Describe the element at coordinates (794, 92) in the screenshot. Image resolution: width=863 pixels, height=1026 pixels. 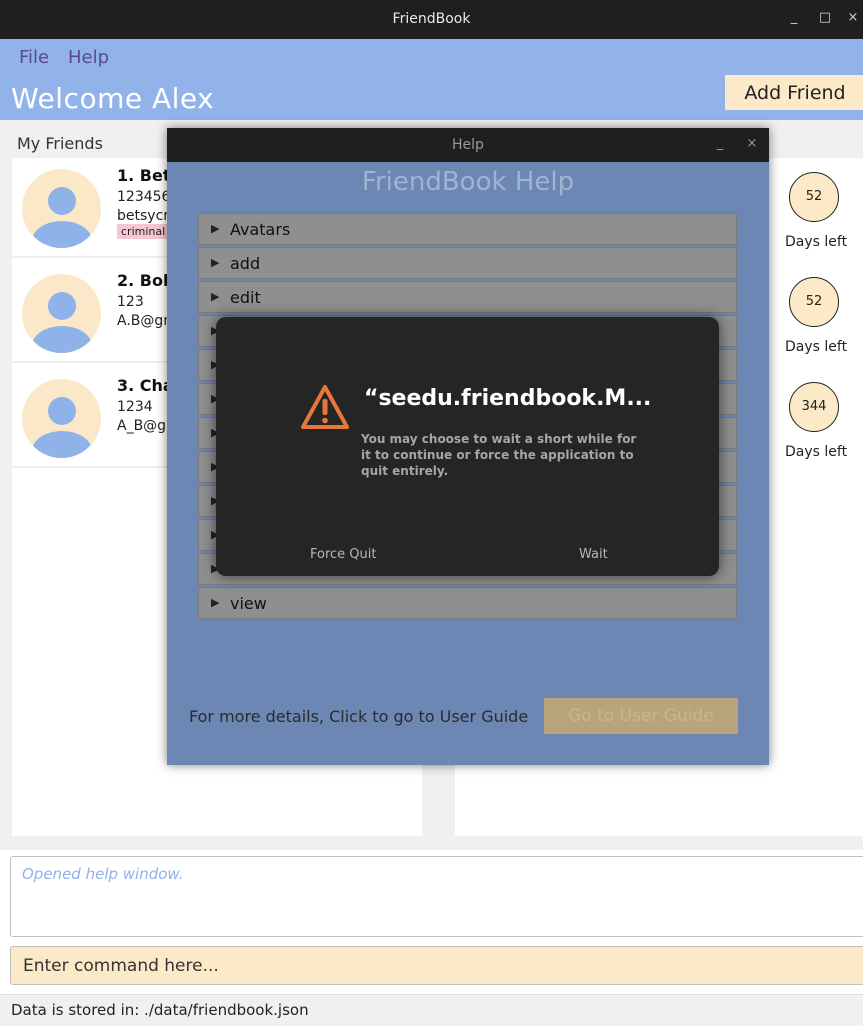
I see `add-friend-button: Add Friend` at that location.